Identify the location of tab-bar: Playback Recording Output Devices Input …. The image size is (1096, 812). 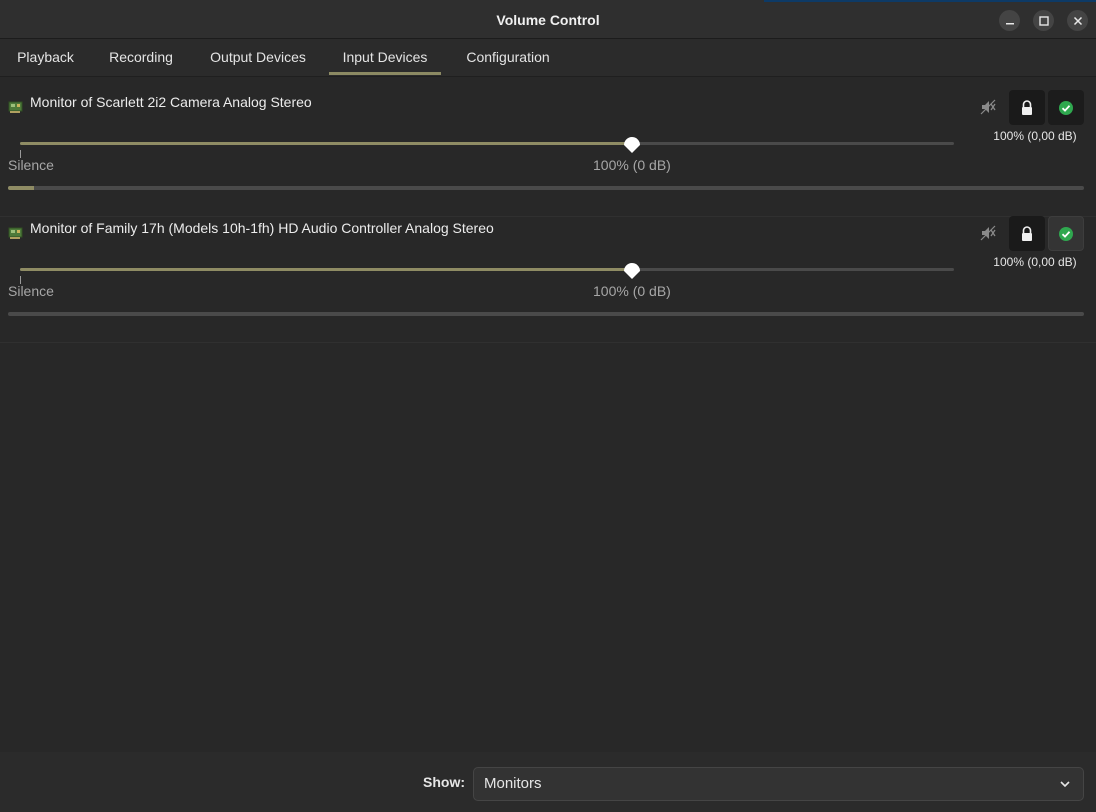
(548, 58).